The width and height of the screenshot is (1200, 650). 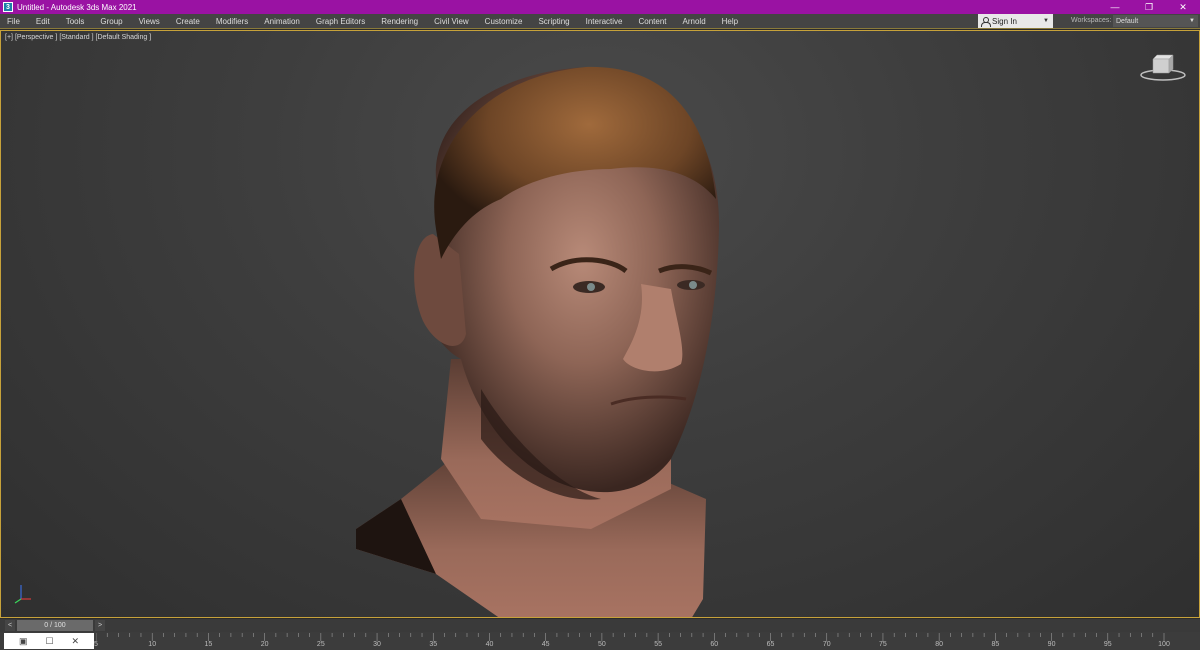 I want to click on ruler-tick-label: 5, so click(x=96, y=644).